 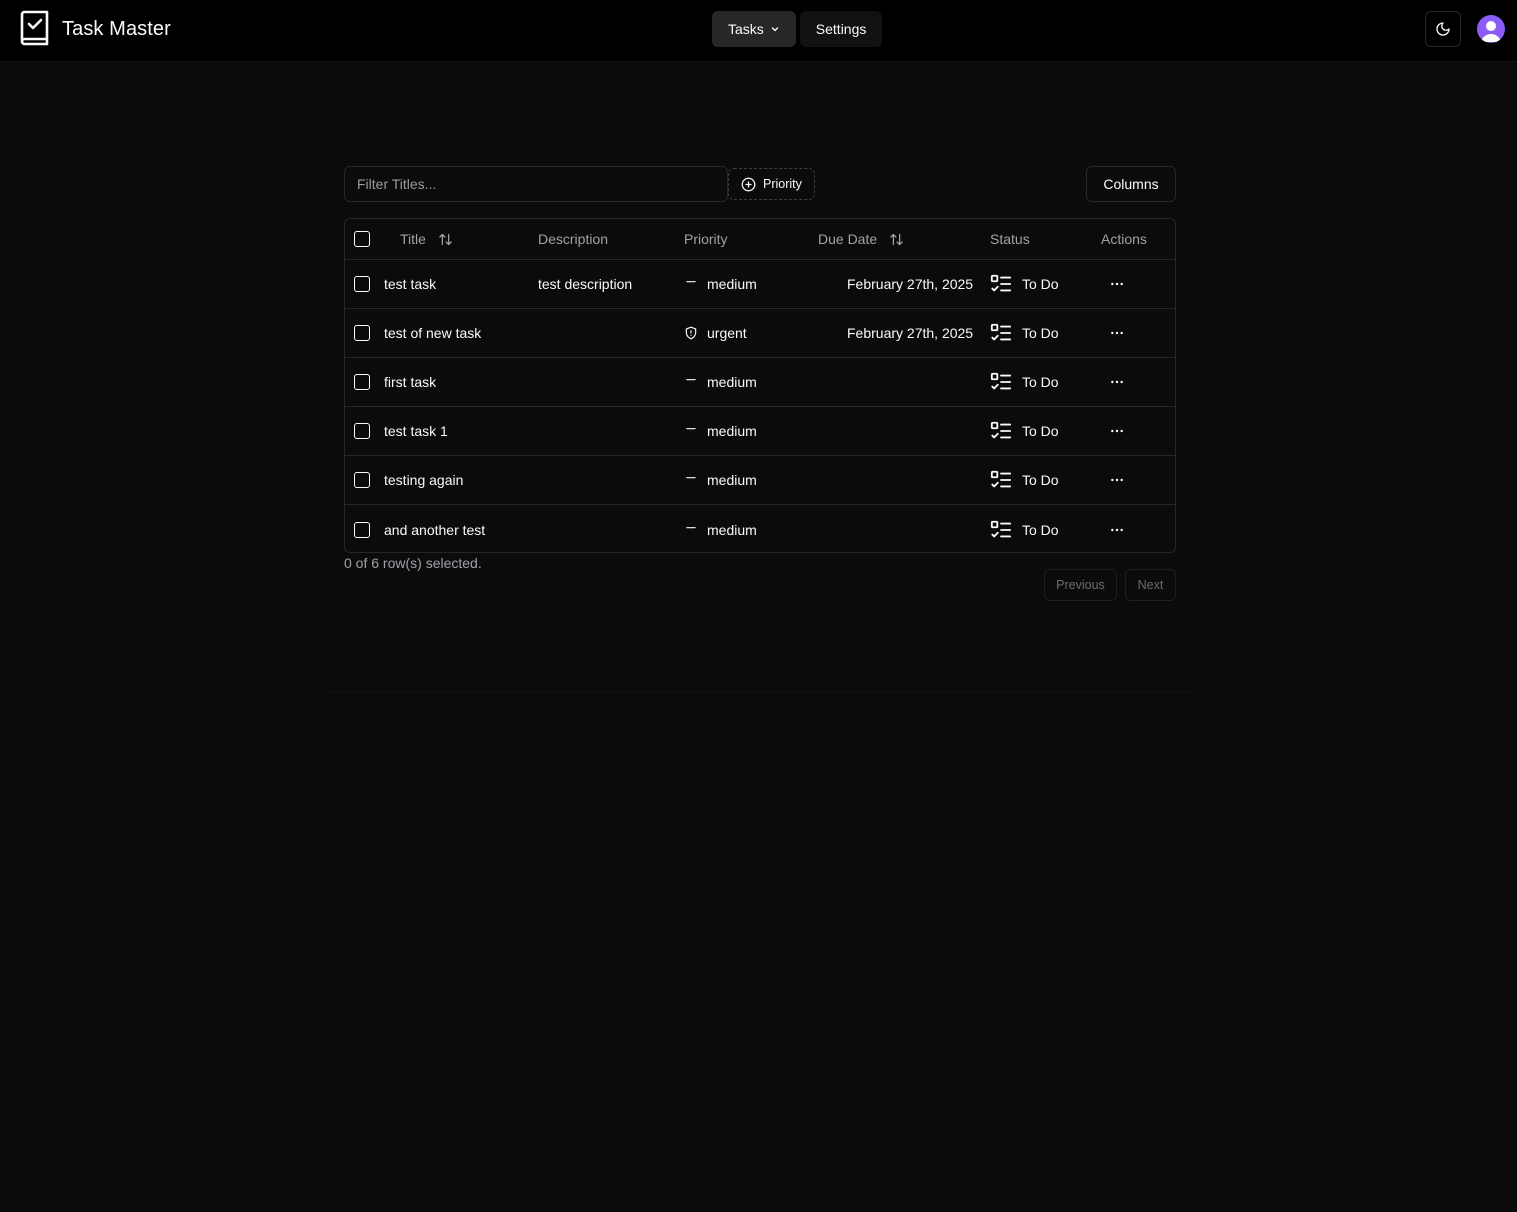 I want to click on top-navigation-bar: Task Master Tasks Settings, so click(x=758, y=31).